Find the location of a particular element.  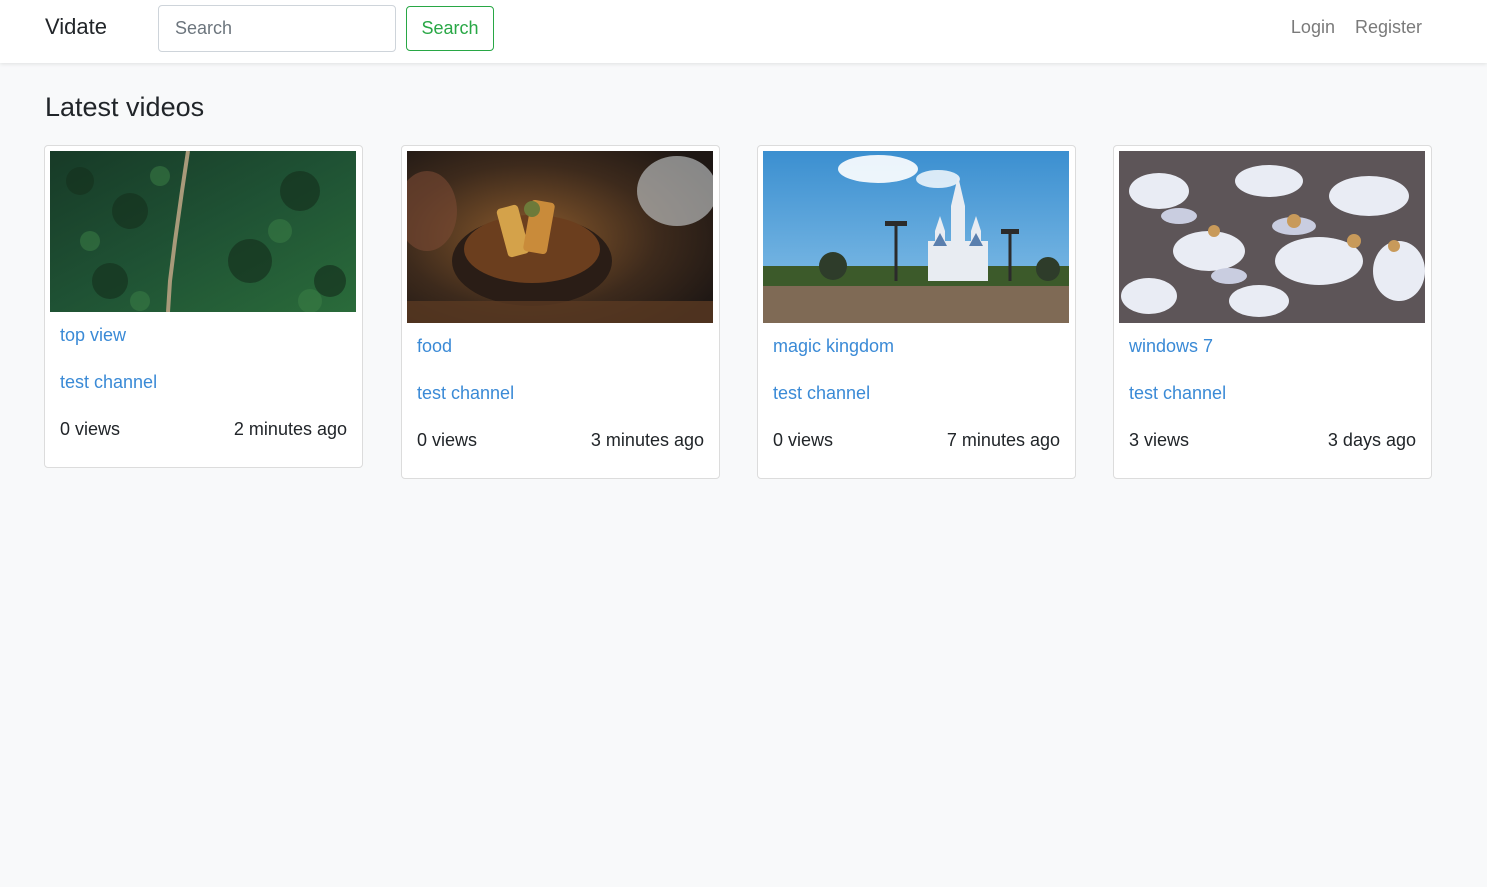

video-title-link: windows 7 is located at coordinates (1272, 346).